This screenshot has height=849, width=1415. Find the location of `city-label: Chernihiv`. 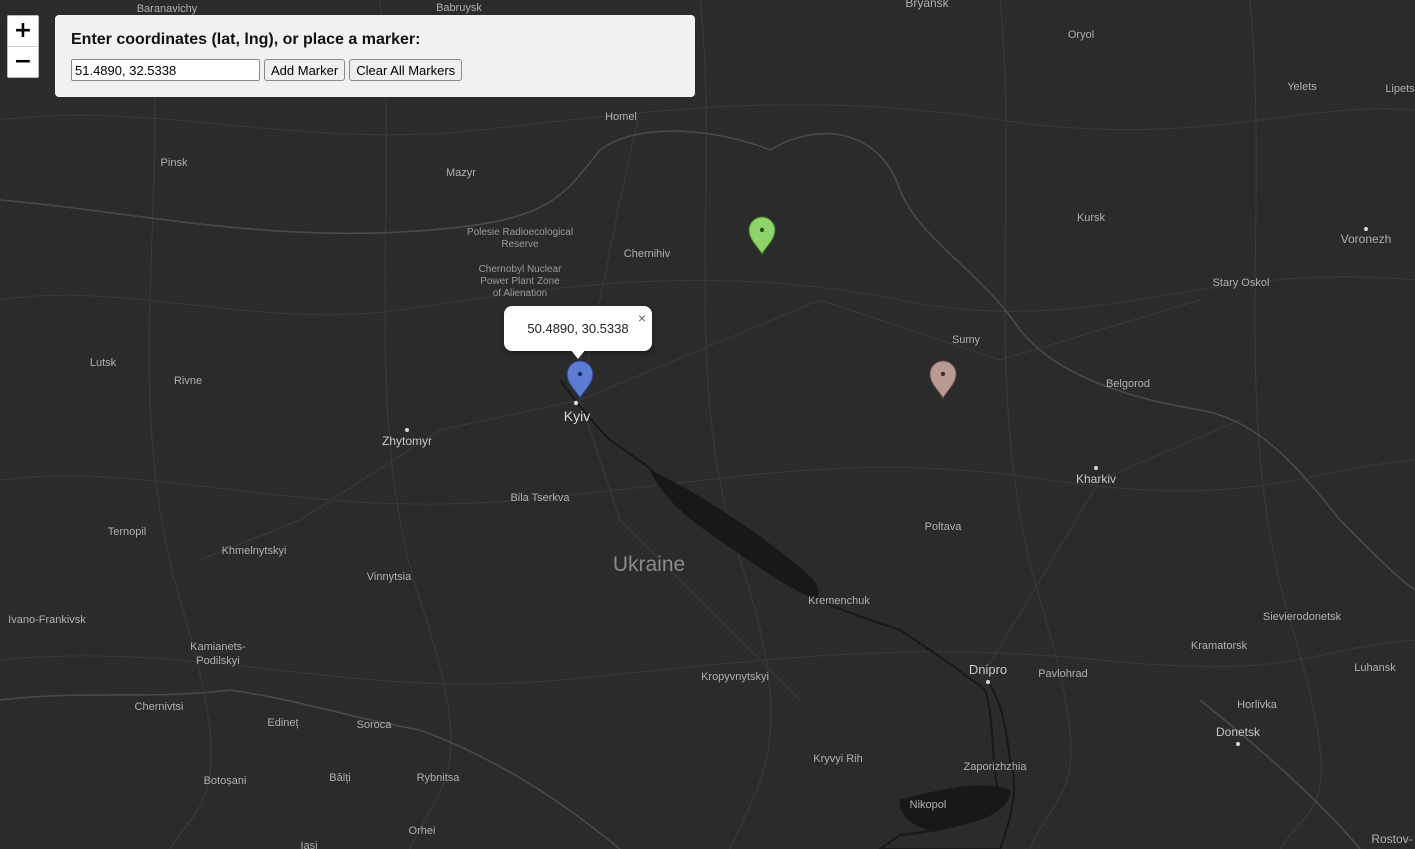

city-label: Chernihiv is located at coordinates (647, 254).